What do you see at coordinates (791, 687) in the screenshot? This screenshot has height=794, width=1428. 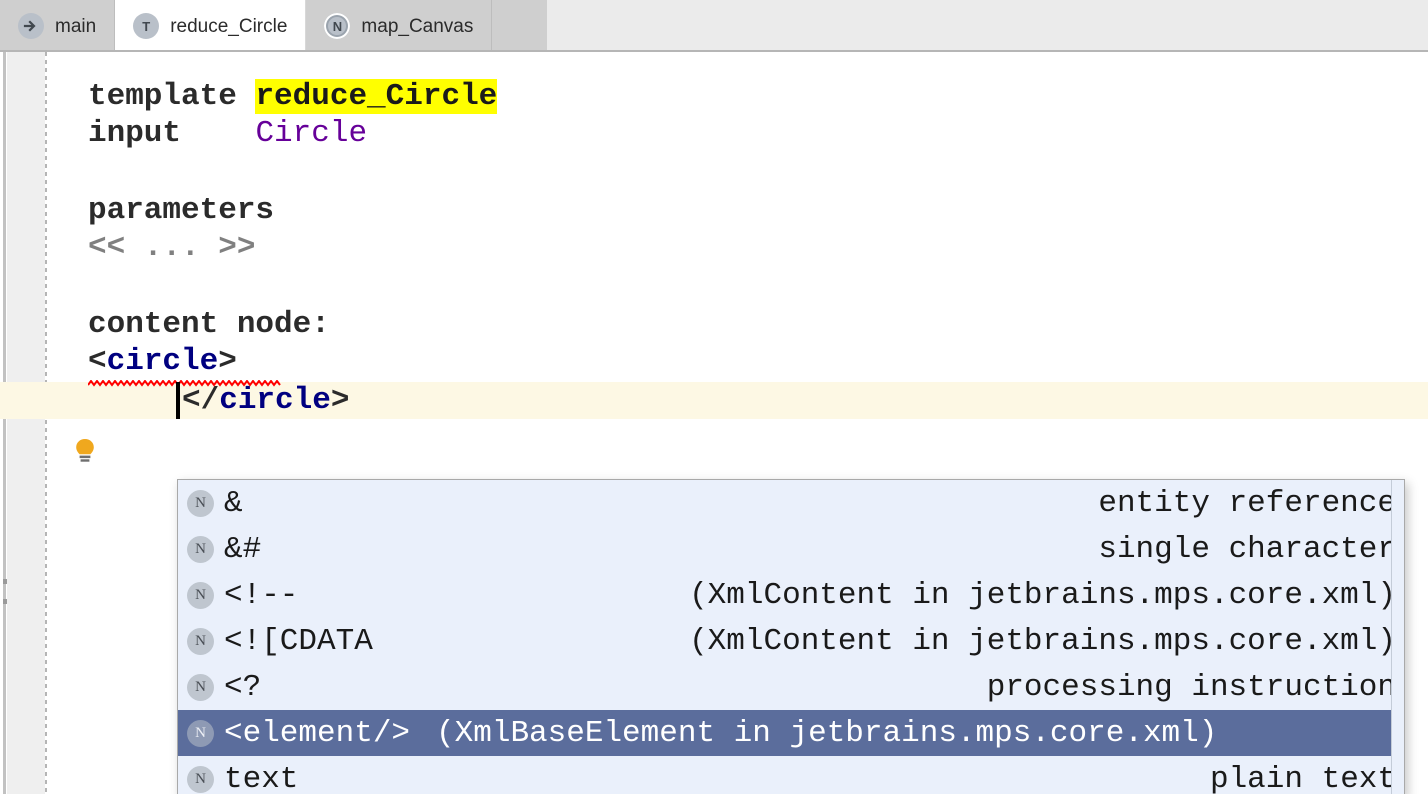 I see `completion-item-processing-instruction: N <? processing instruction` at bounding box center [791, 687].